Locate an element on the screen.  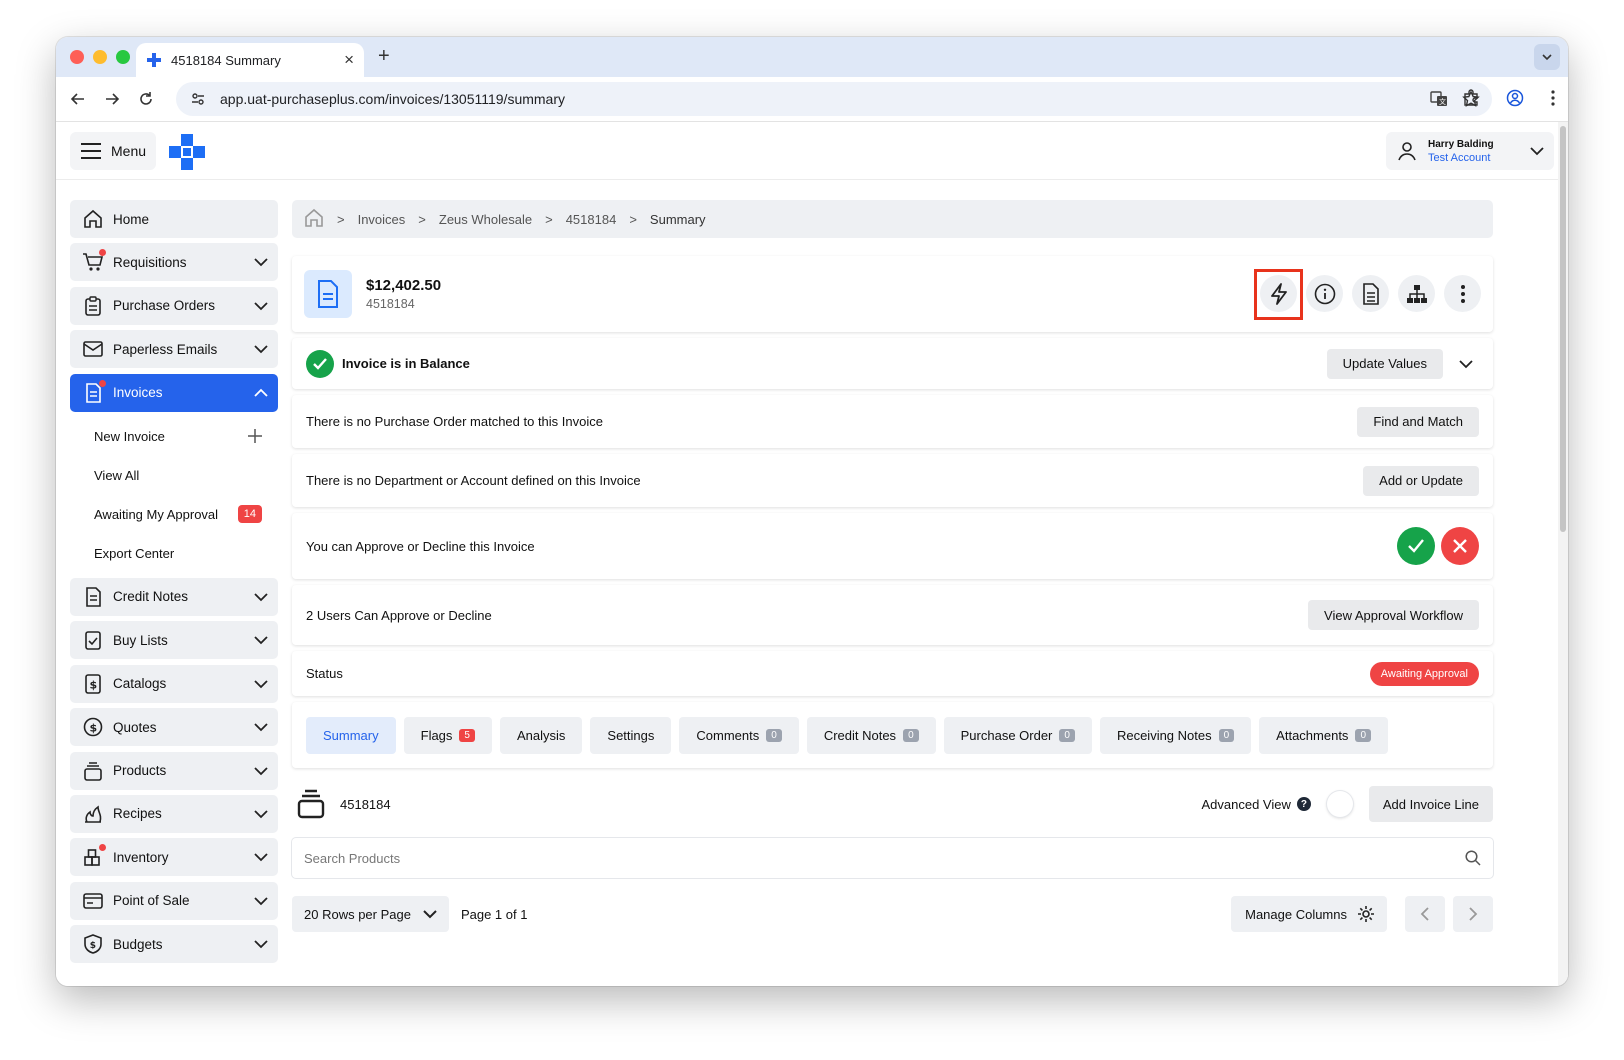
tab-summary: Summary is located at coordinates (351, 735).